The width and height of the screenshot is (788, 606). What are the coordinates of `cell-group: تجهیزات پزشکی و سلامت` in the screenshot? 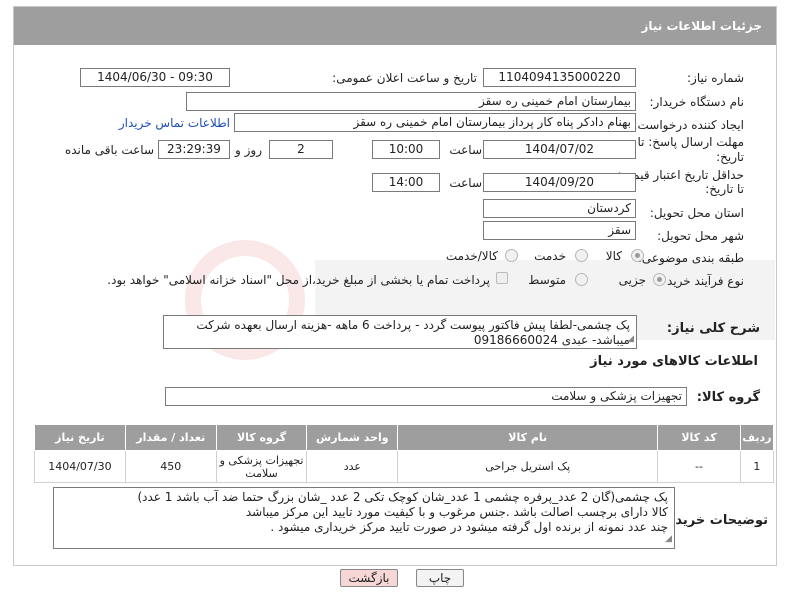 It's located at (261, 466).